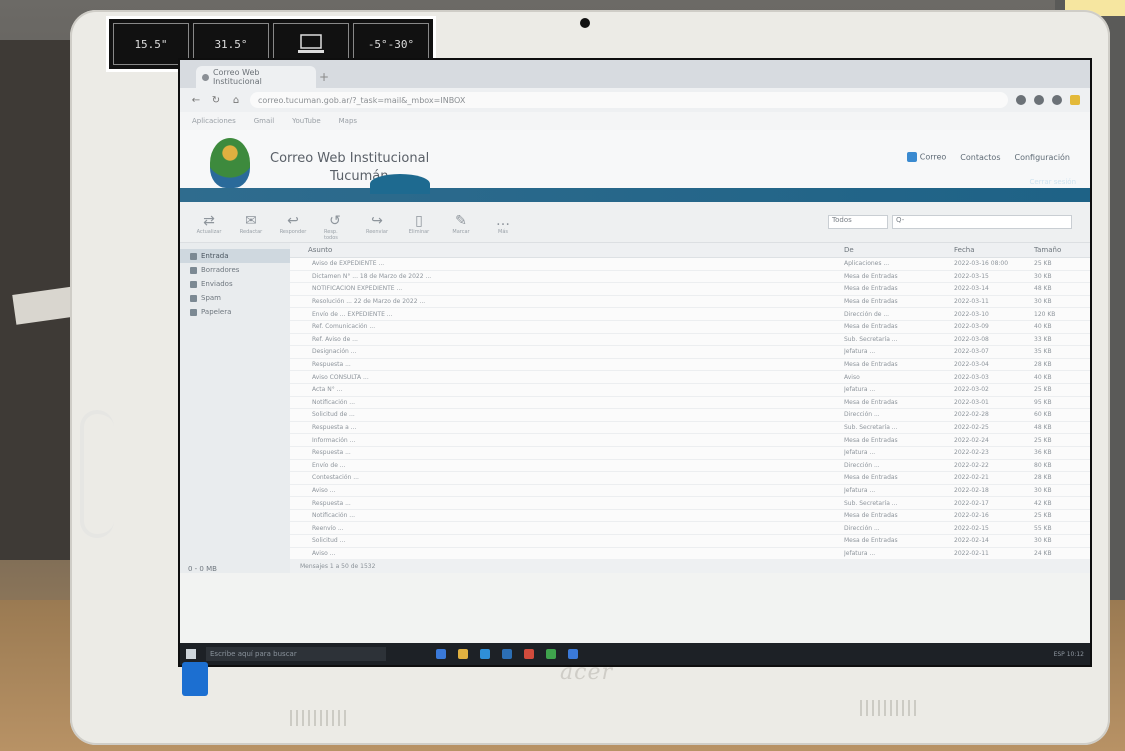  What do you see at coordinates (507, 654) in the screenshot?
I see `mail-app-icon` at bounding box center [507, 654].